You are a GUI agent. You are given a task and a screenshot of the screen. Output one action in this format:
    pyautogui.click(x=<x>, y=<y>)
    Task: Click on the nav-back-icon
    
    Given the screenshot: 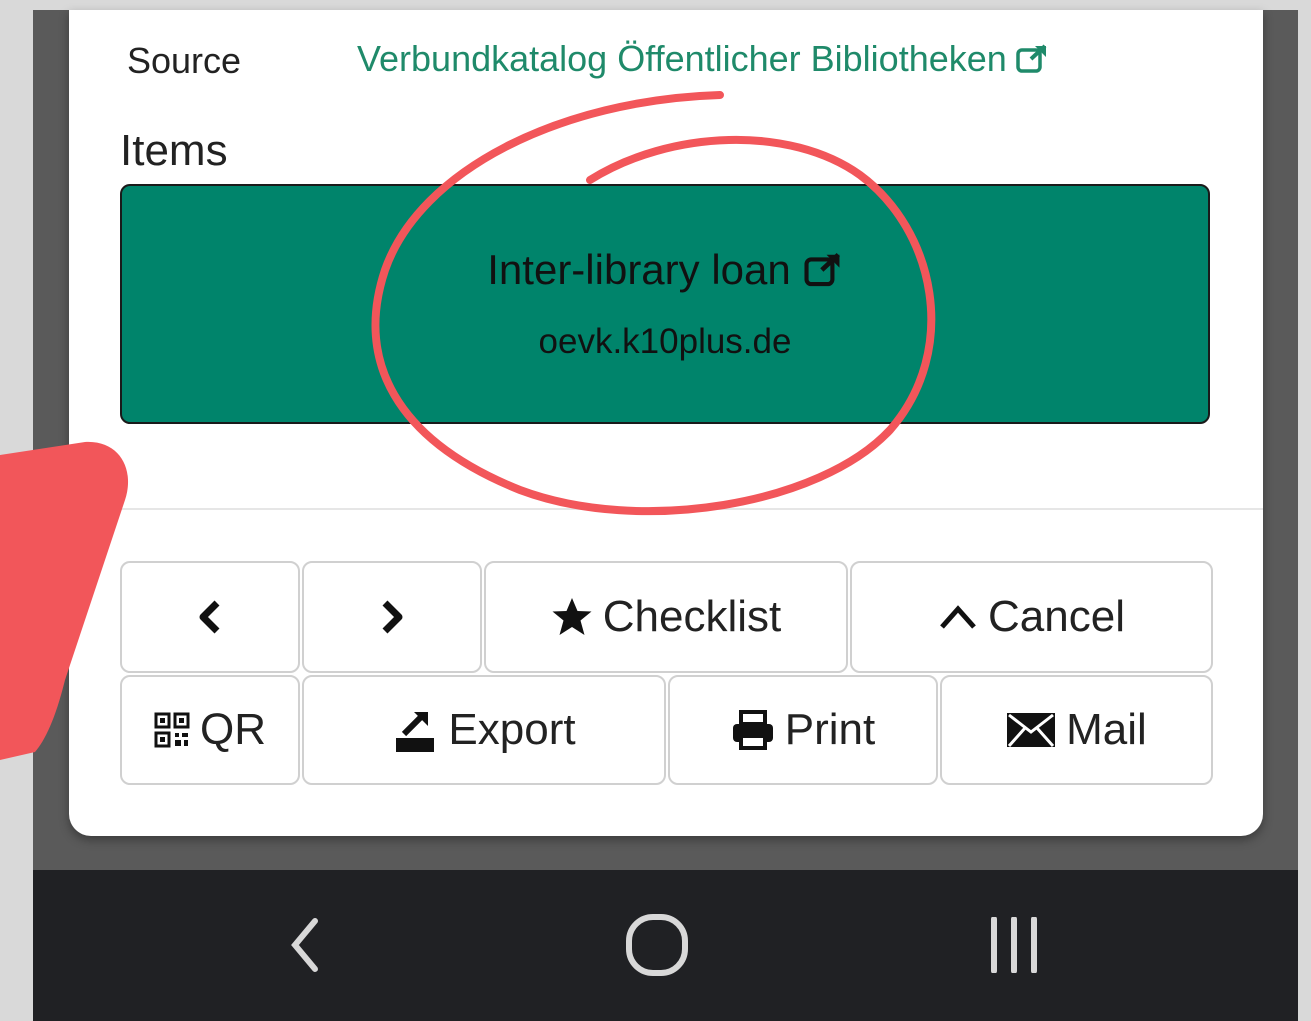 What is the action you would take?
    pyautogui.click(x=304, y=945)
    